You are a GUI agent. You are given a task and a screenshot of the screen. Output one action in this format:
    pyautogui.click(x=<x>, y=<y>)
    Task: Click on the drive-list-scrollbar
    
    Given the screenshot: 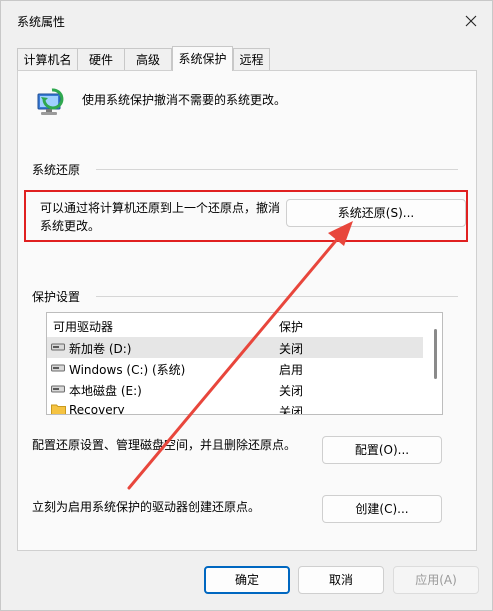 What is the action you would take?
    pyautogui.click(x=435, y=363)
    